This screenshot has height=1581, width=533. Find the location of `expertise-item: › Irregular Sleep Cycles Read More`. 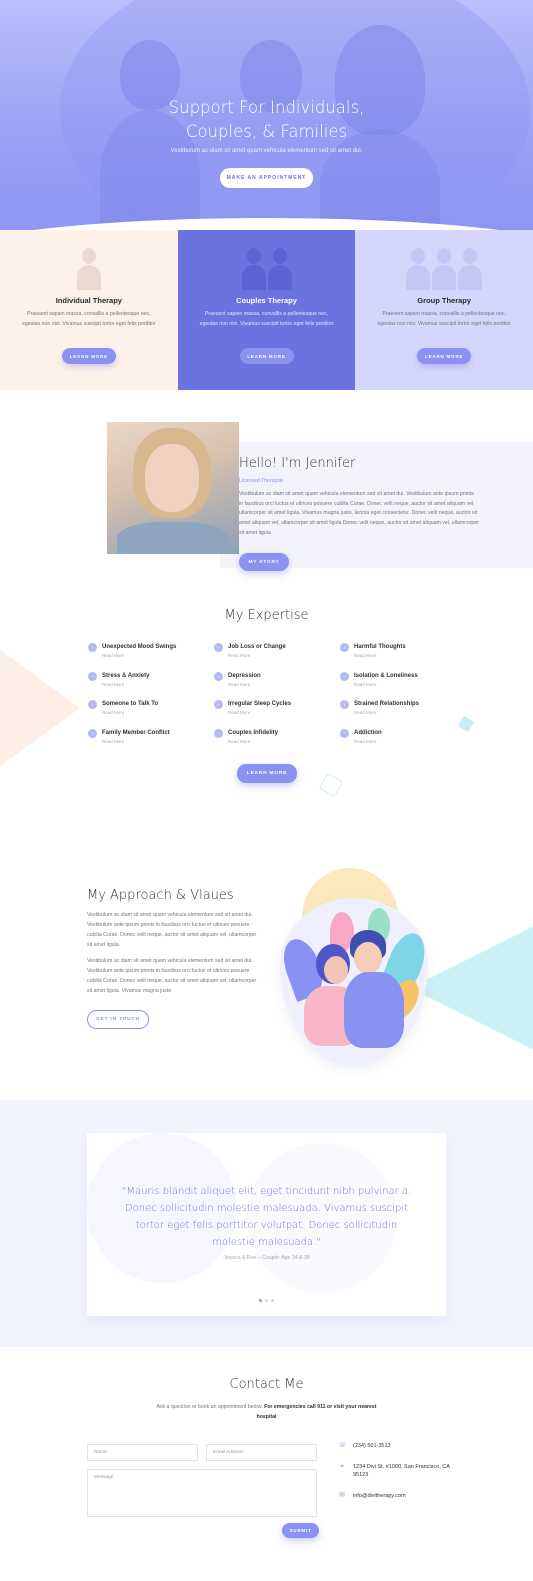

expertise-item: › Irregular Sleep Cycles Read More is located at coordinates (277, 709).